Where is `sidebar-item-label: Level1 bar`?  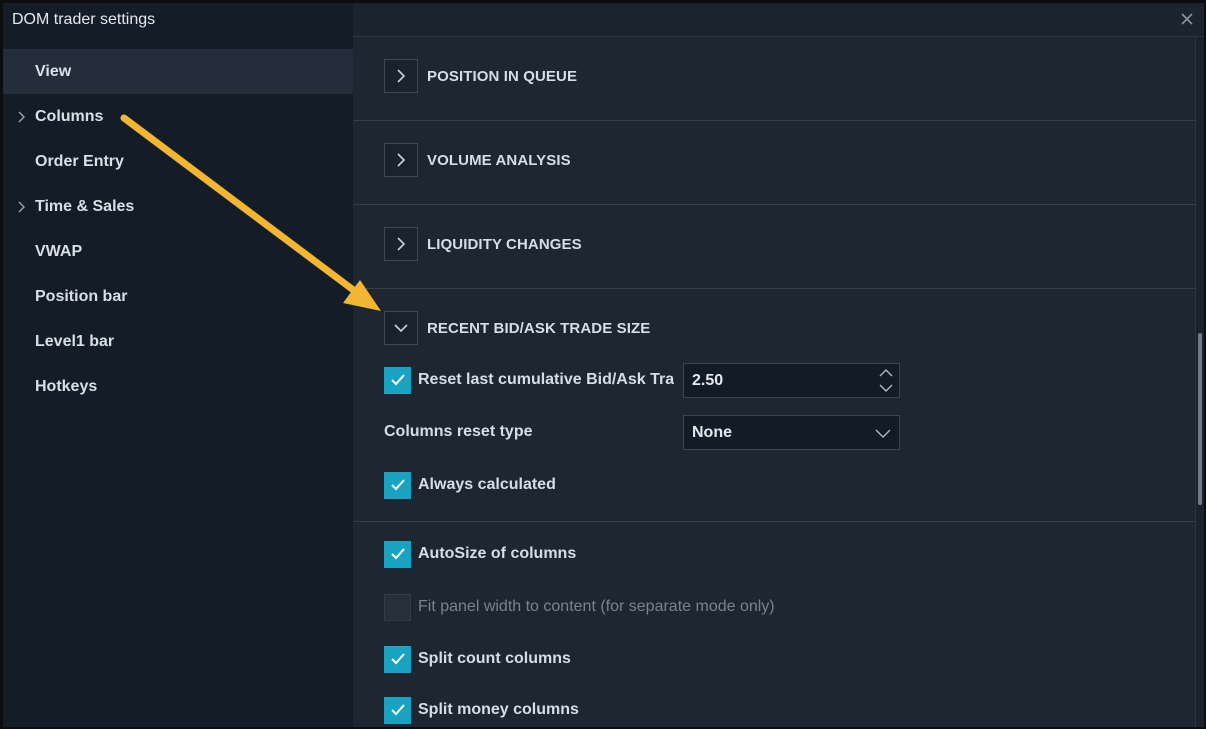
sidebar-item-label: Level1 bar is located at coordinates (75, 341).